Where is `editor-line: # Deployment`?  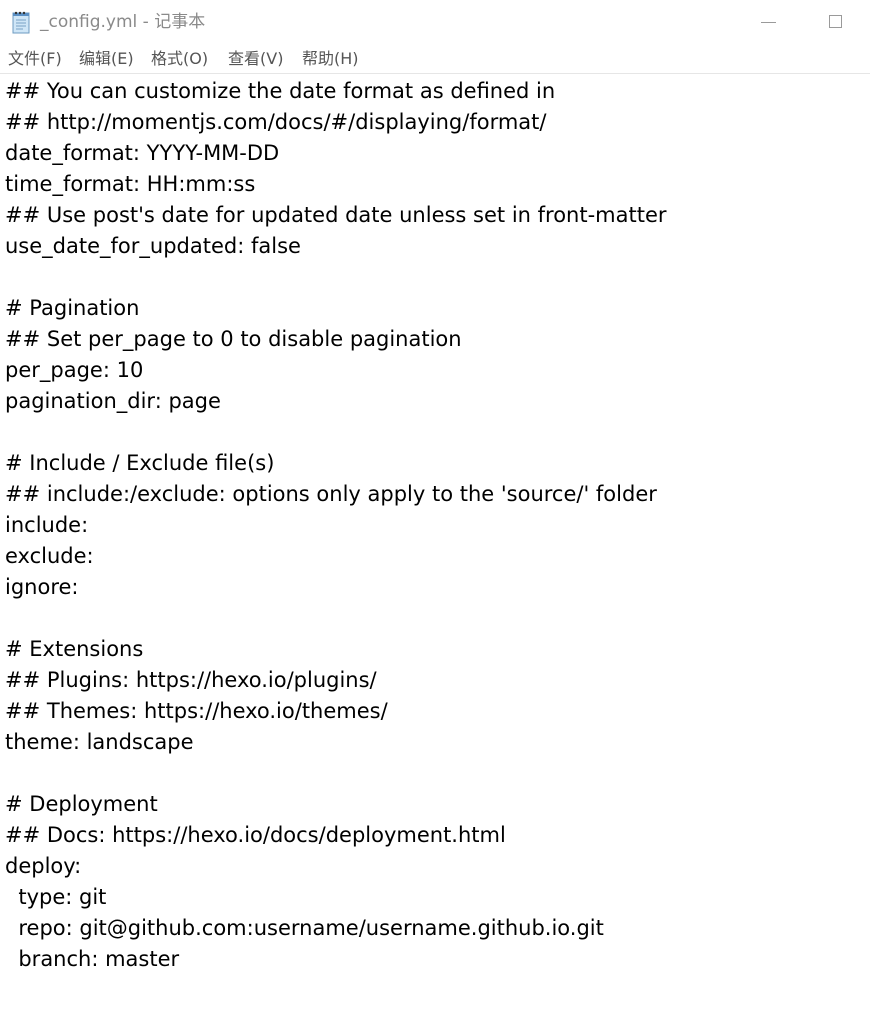 editor-line: # Deployment is located at coordinates (81, 804).